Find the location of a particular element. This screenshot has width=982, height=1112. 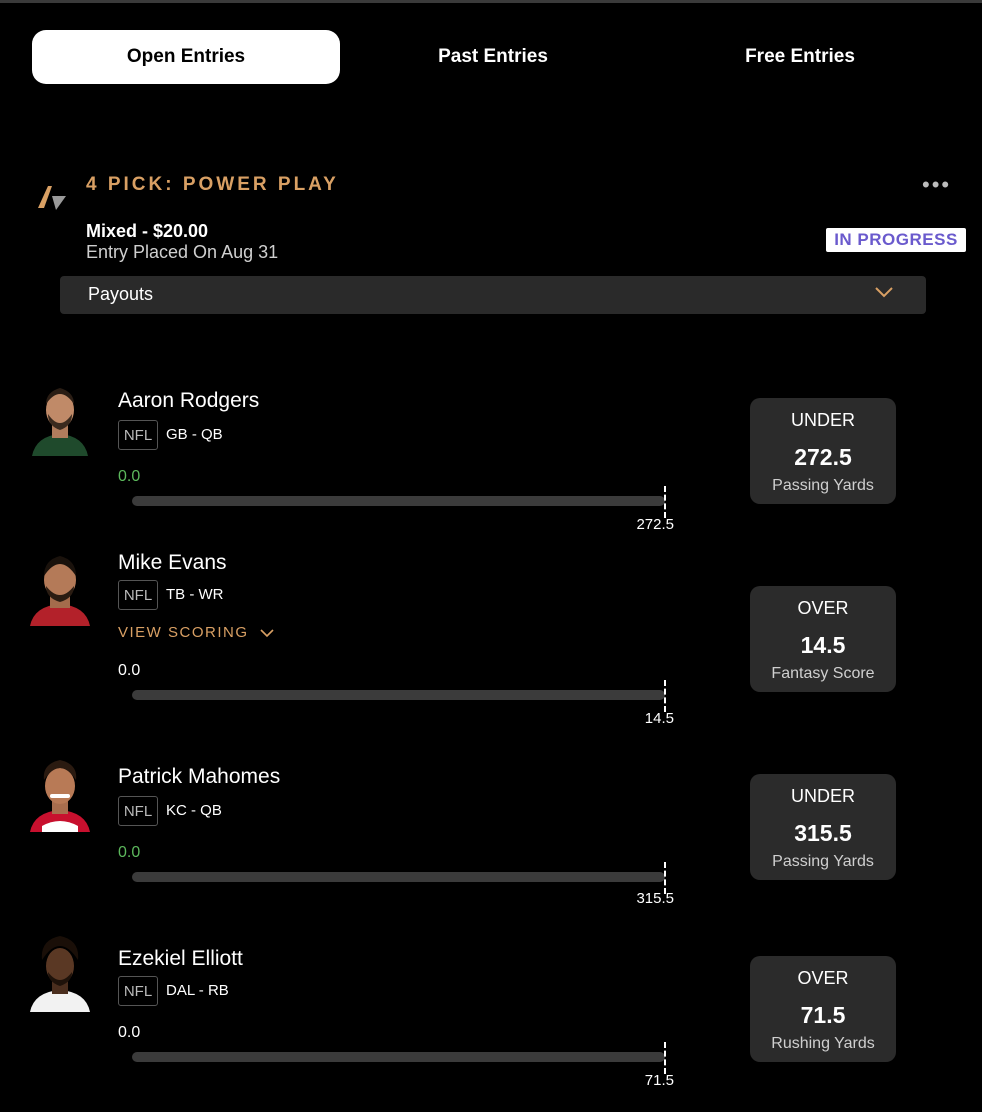

tab-past-entries: Past Entries is located at coordinates (493, 57).